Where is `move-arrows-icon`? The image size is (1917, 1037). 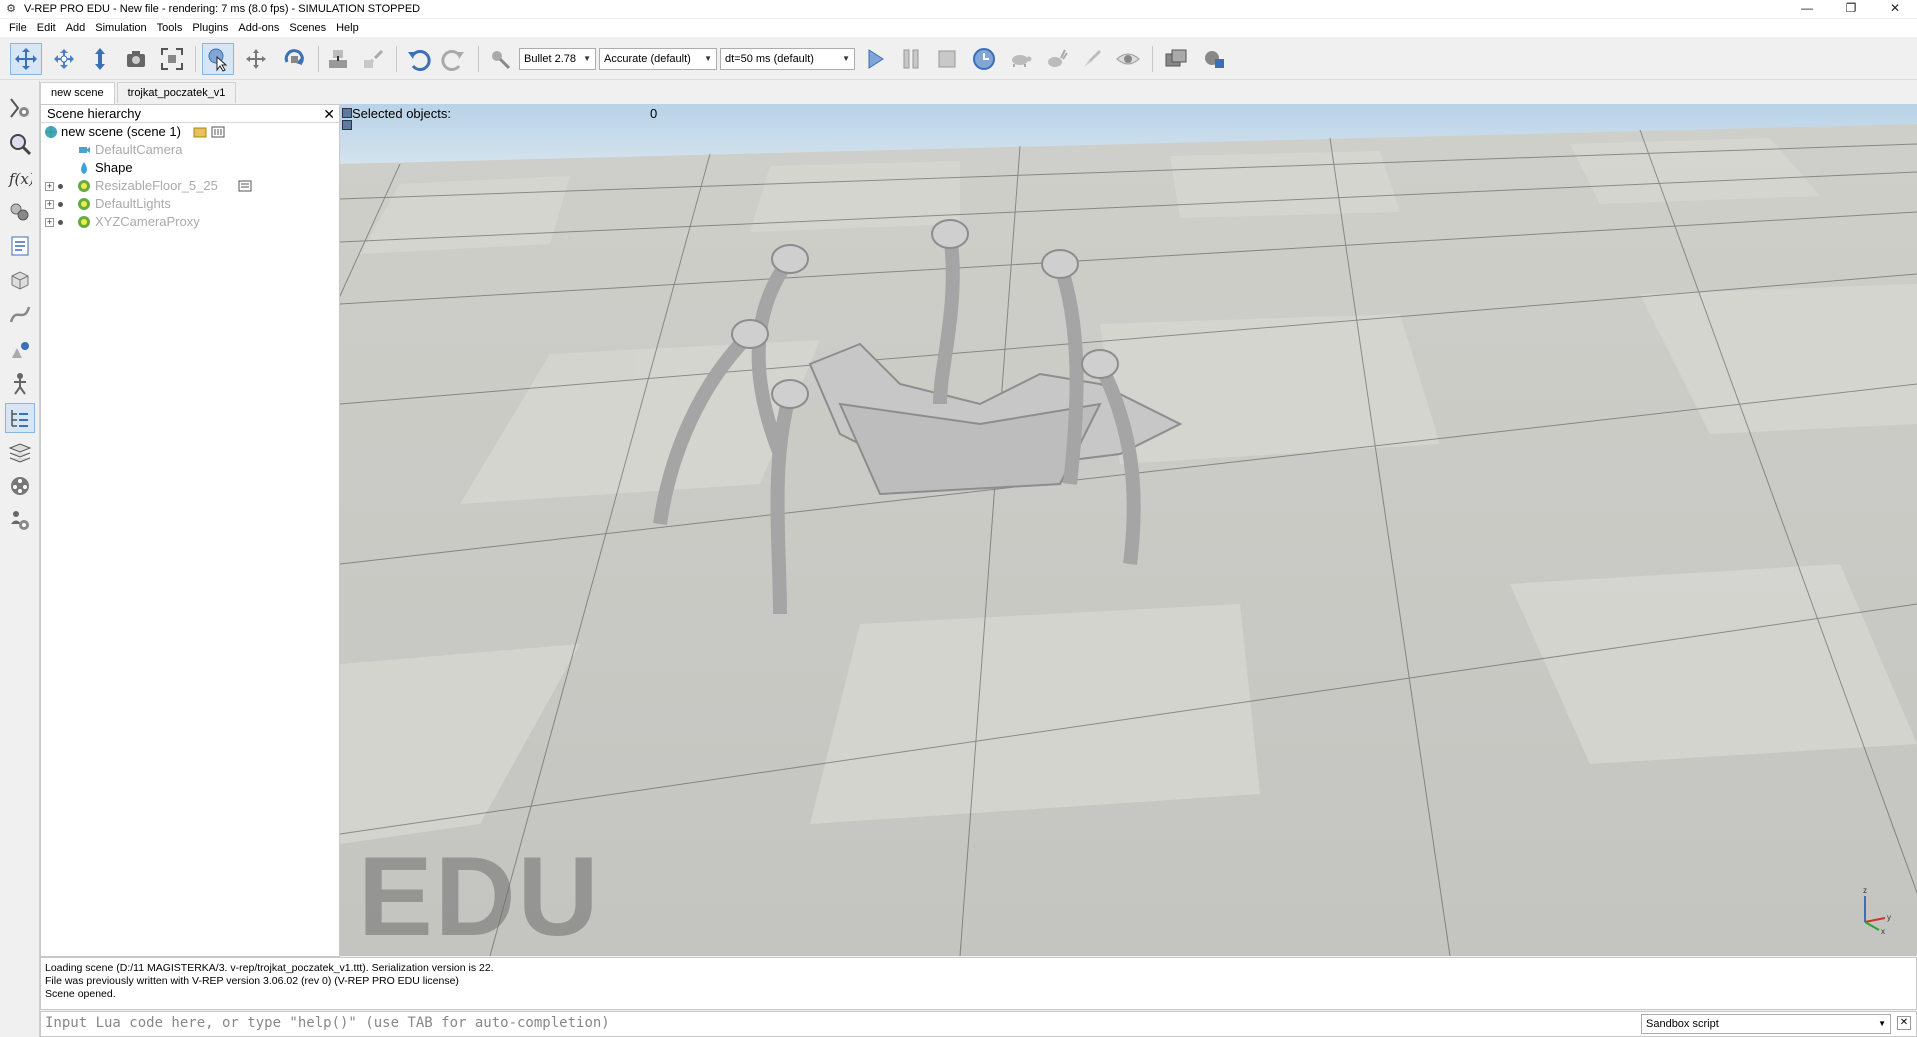
move-arrows-icon is located at coordinates (26, 59).